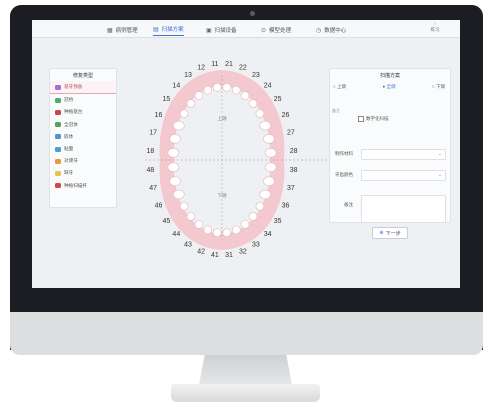 The height and width of the screenshot is (407, 489). Describe the element at coordinates (286, 205) in the screenshot. I see `tooth-number: 36` at that location.